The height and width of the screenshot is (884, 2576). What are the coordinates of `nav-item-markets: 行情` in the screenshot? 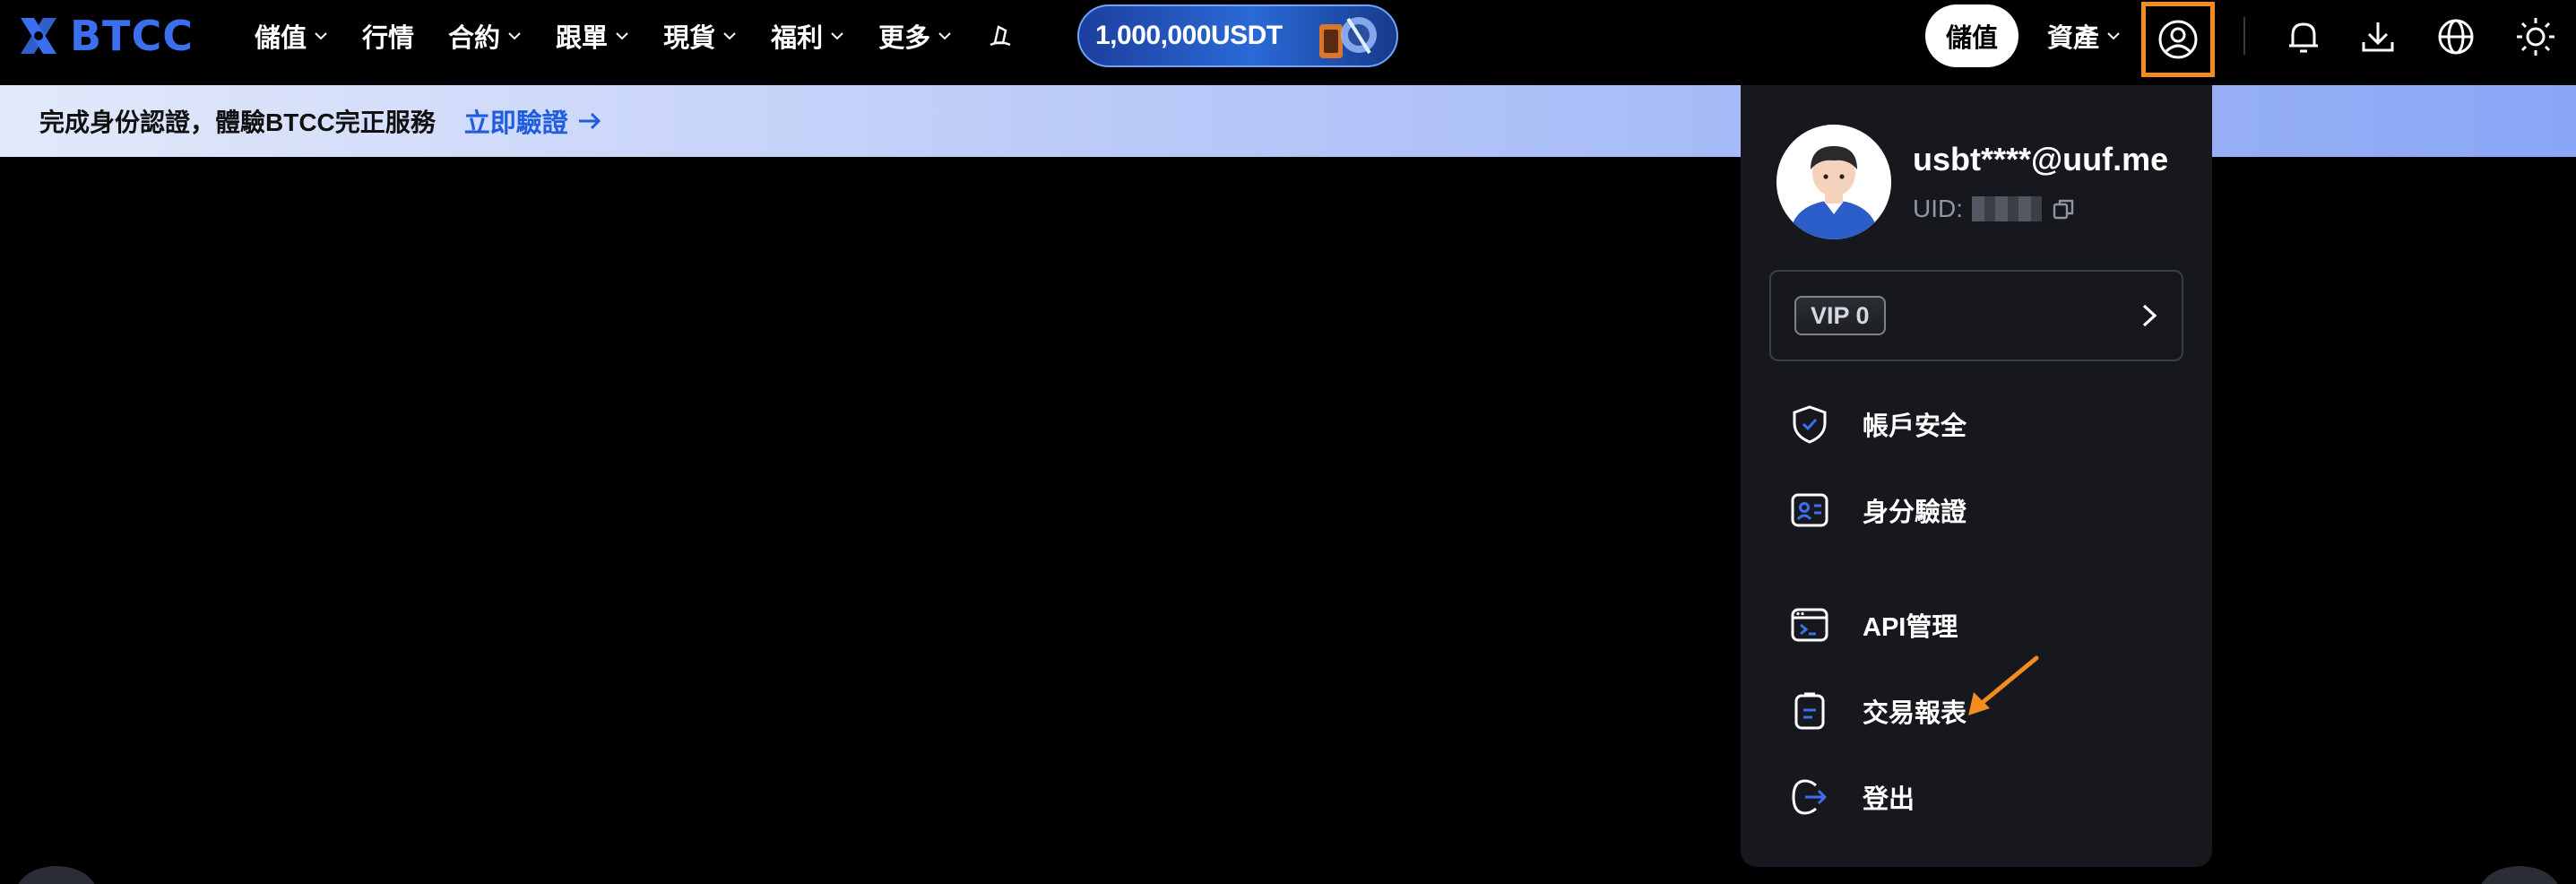 It's located at (388, 36).